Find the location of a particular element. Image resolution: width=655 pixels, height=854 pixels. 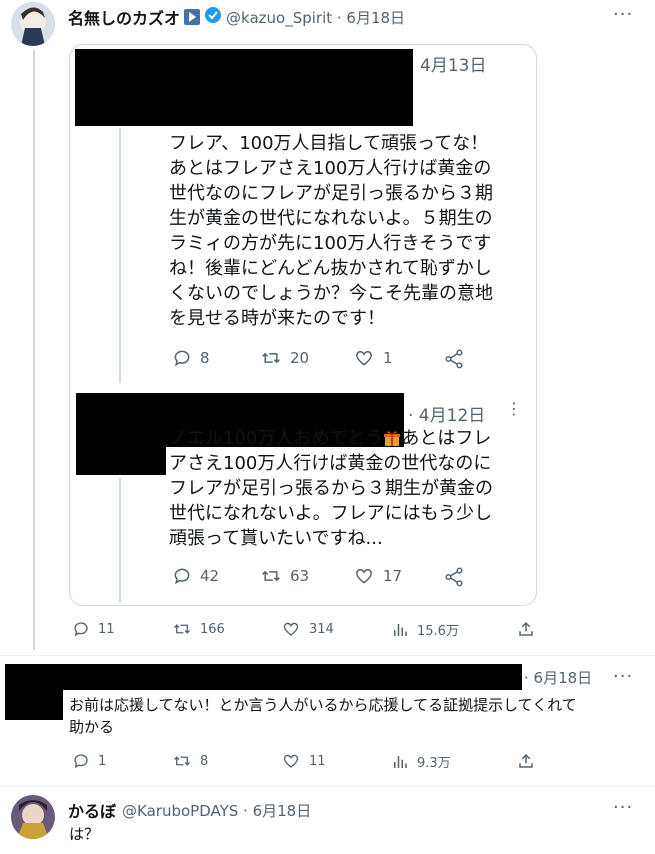

tweet-header: かるぼ @KaruboPDAYS · 6月18日 is located at coordinates (189, 810).